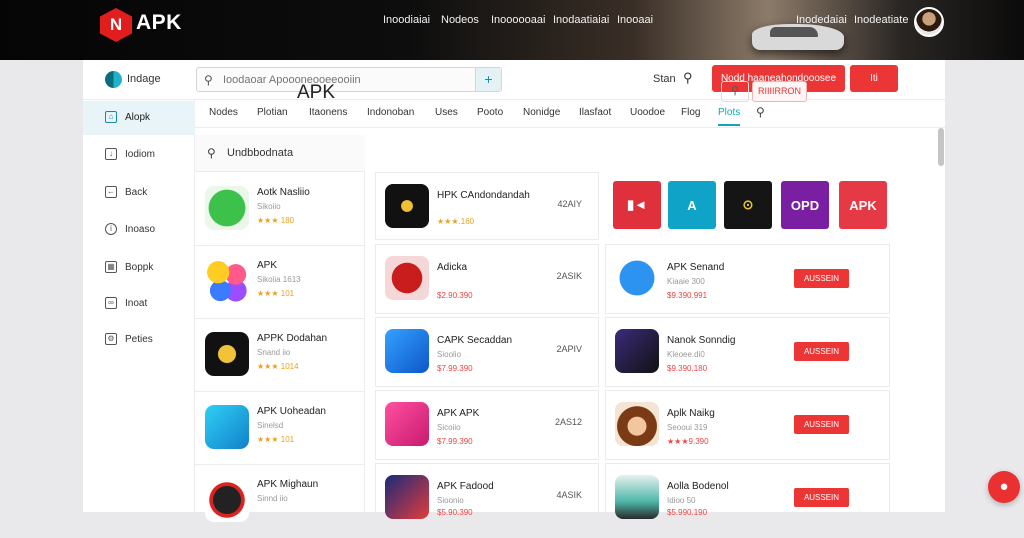 Image resolution: width=1024 pixels, height=538 pixels. I want to click on app-card: APK Senand Kiaaie 300 $9.390.991 AUSSEIN, so click(747, 279).